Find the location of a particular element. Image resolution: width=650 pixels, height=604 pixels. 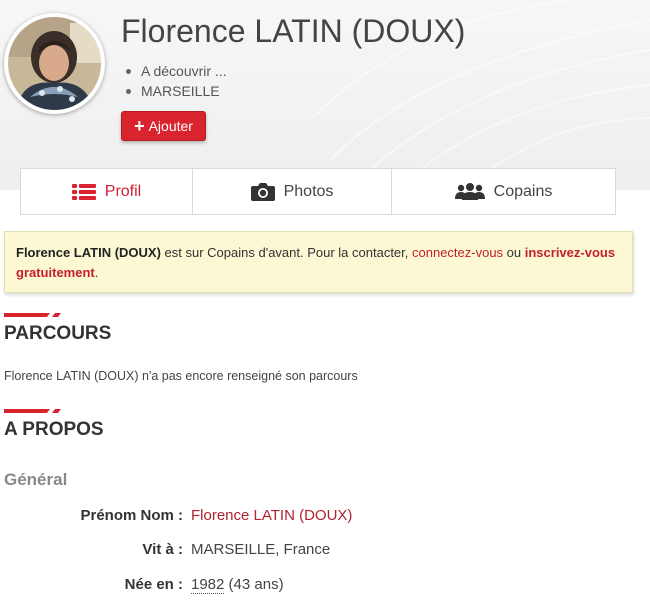

avatar is located at coordinates (54, 63).